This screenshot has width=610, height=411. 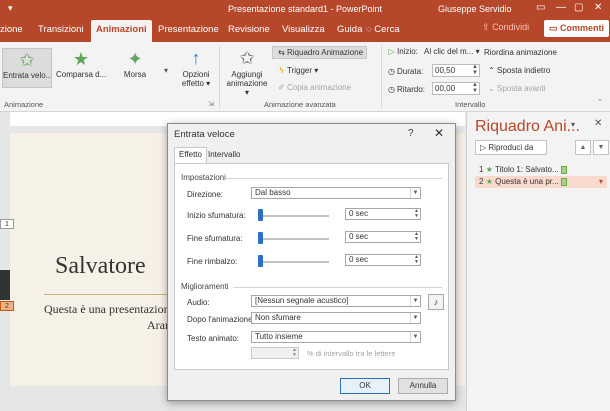 I want to click on arrow-up-icon: ↑, so click(x=196, y=58).